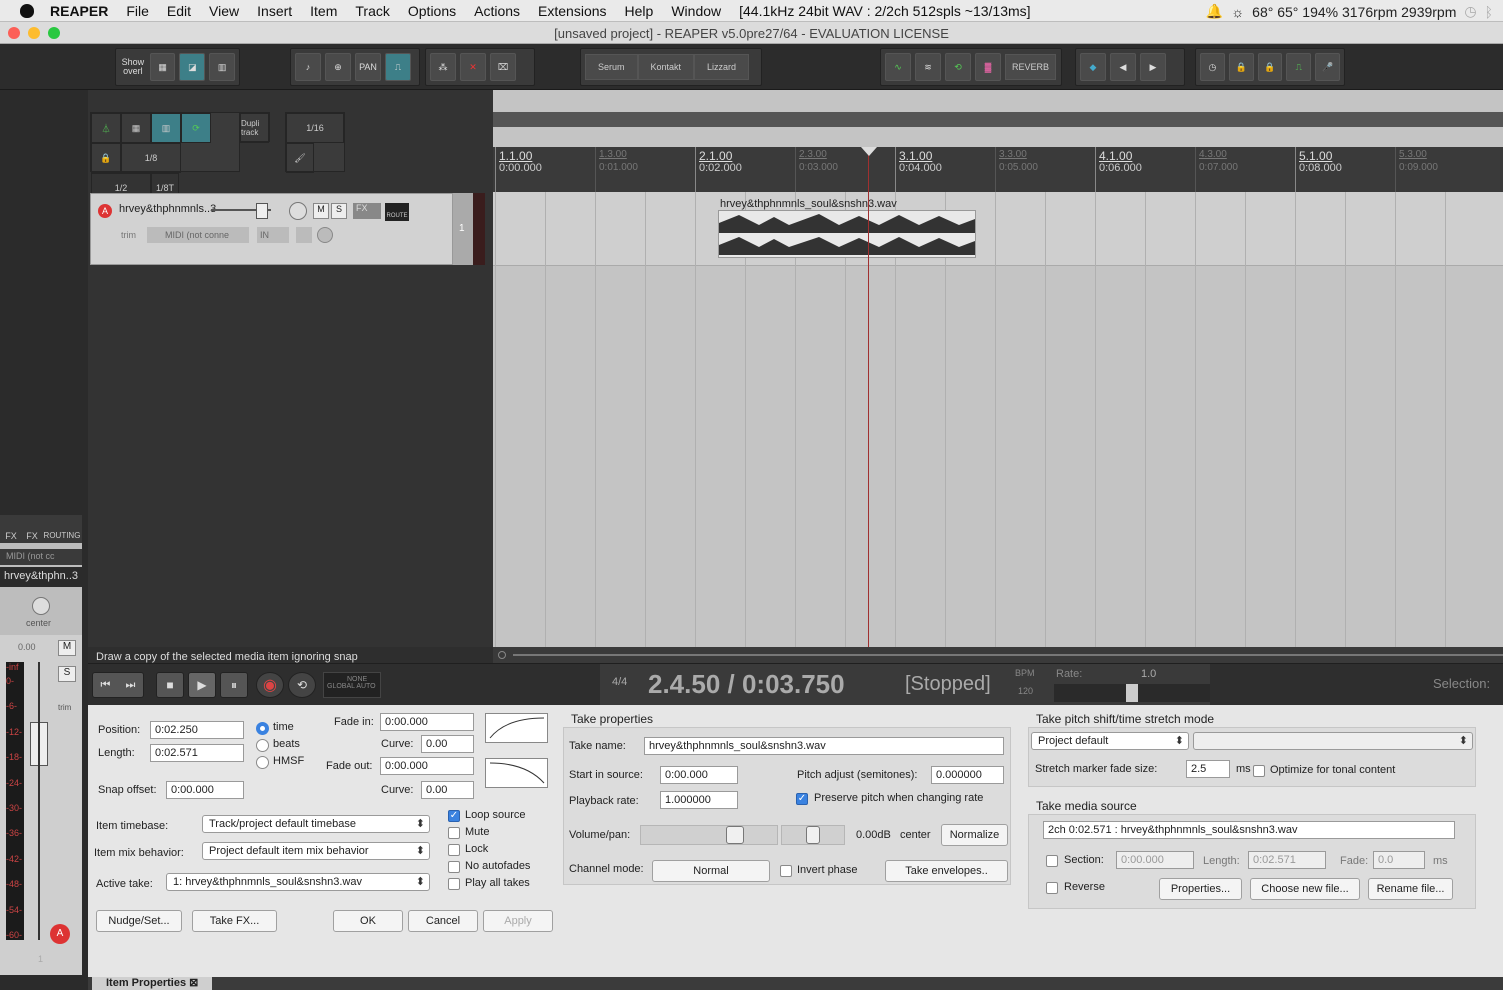  I want to click on menu-insert: Insert, so click(274, 11).